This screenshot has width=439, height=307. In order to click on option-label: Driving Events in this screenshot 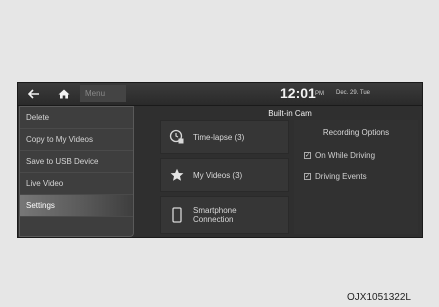, I will do `click(341, 176)`.